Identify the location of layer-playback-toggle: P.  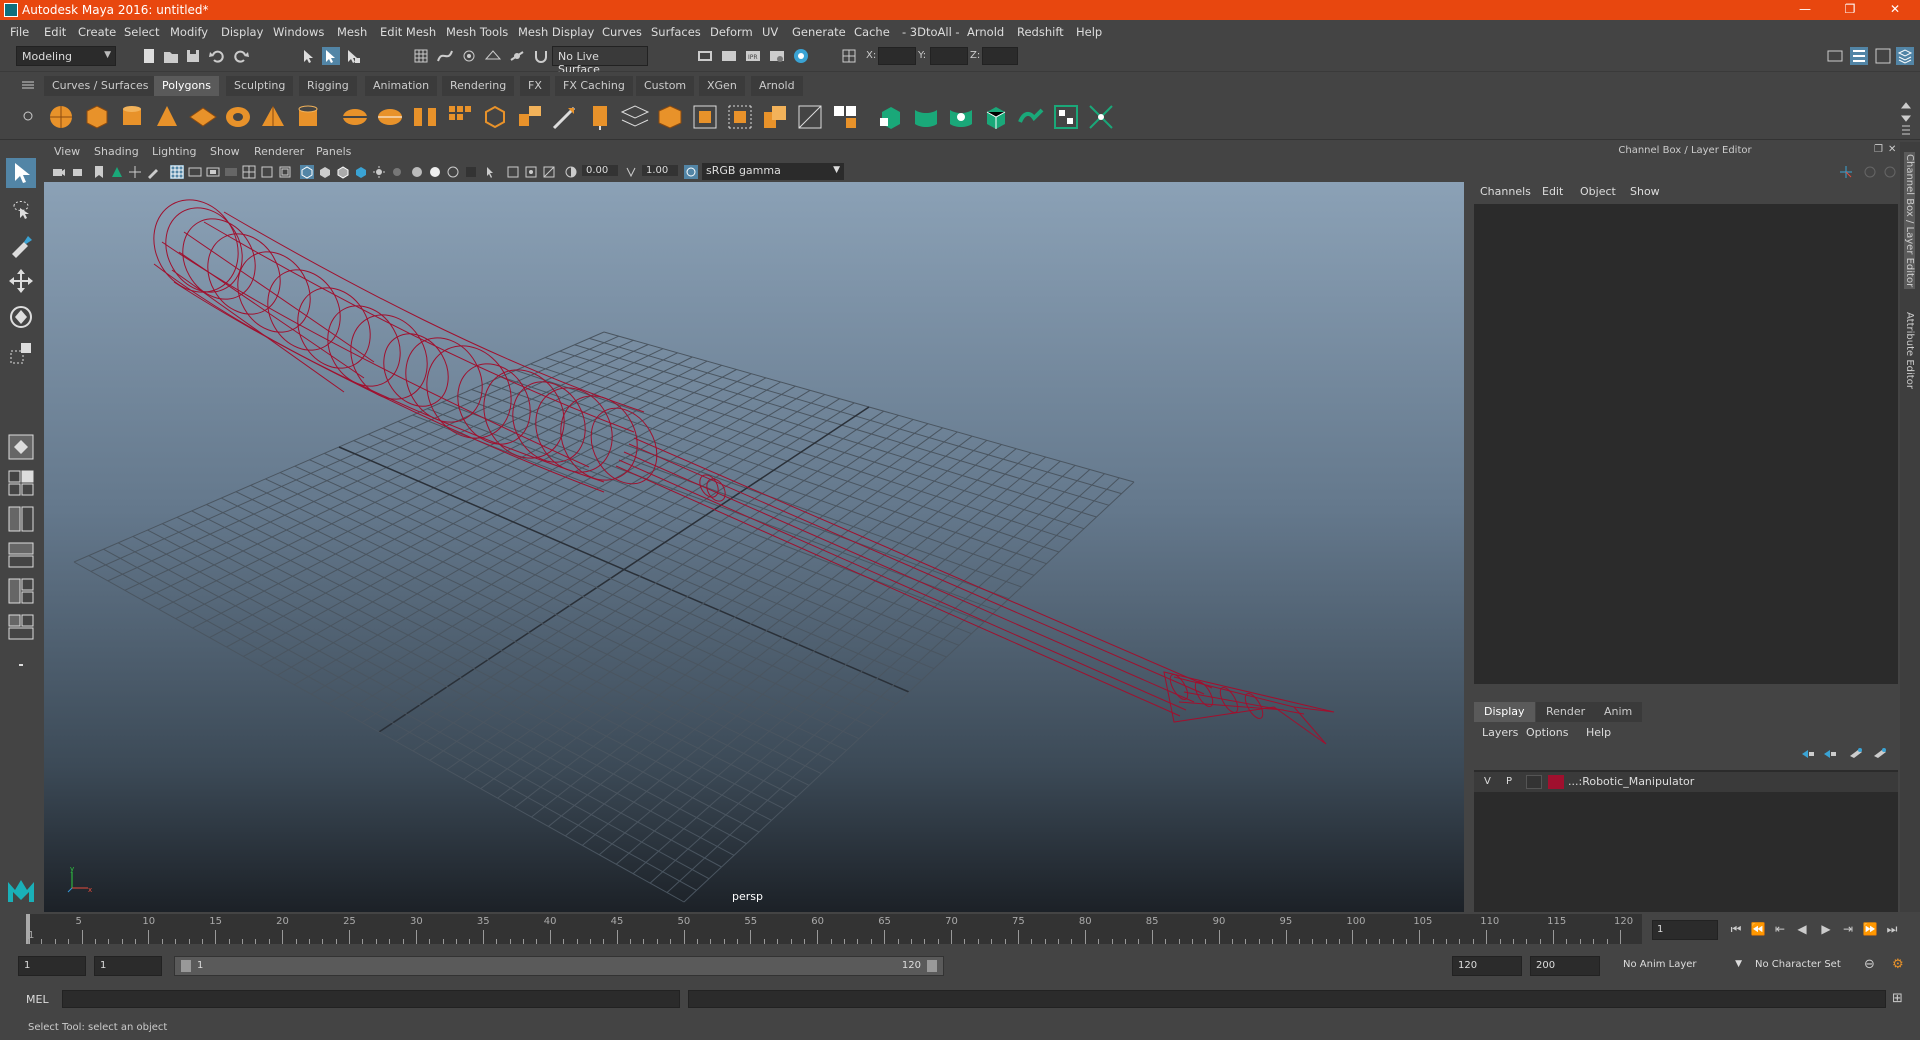
(1509, 781).